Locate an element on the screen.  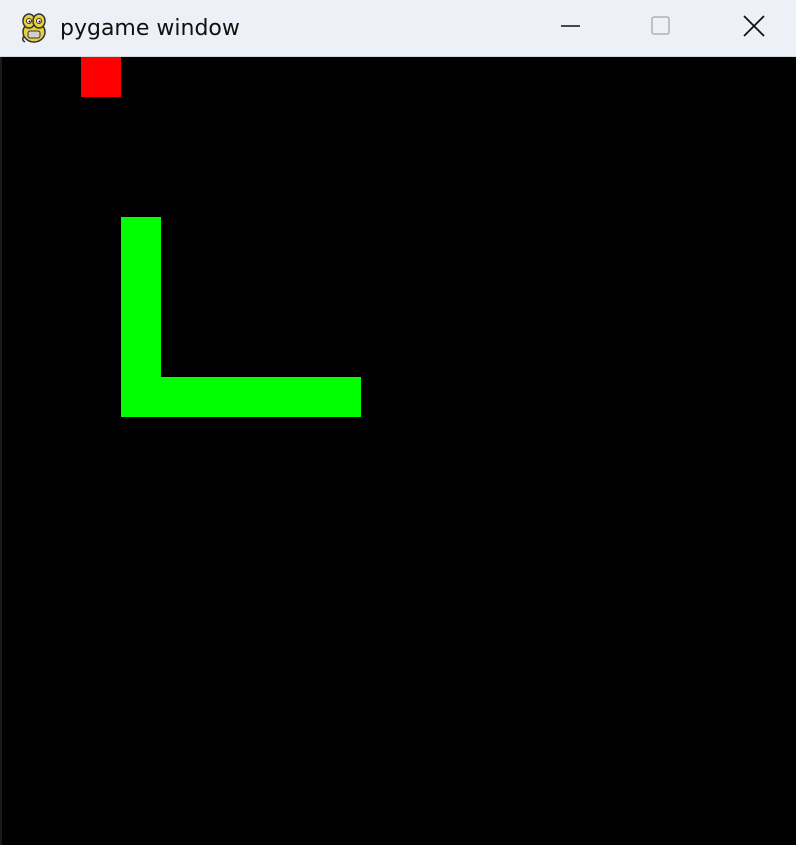
close-button is located at coordinates (754, 28).